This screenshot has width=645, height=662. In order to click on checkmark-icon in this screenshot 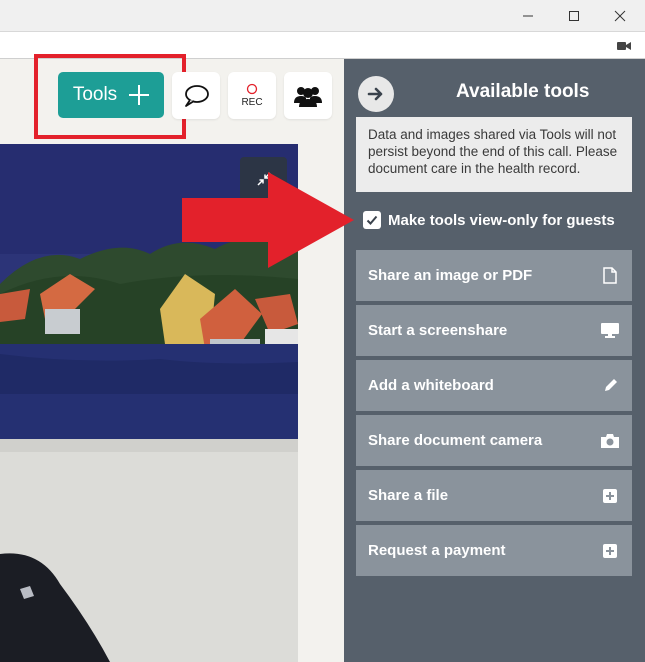, I will do `click(372, 220)`.